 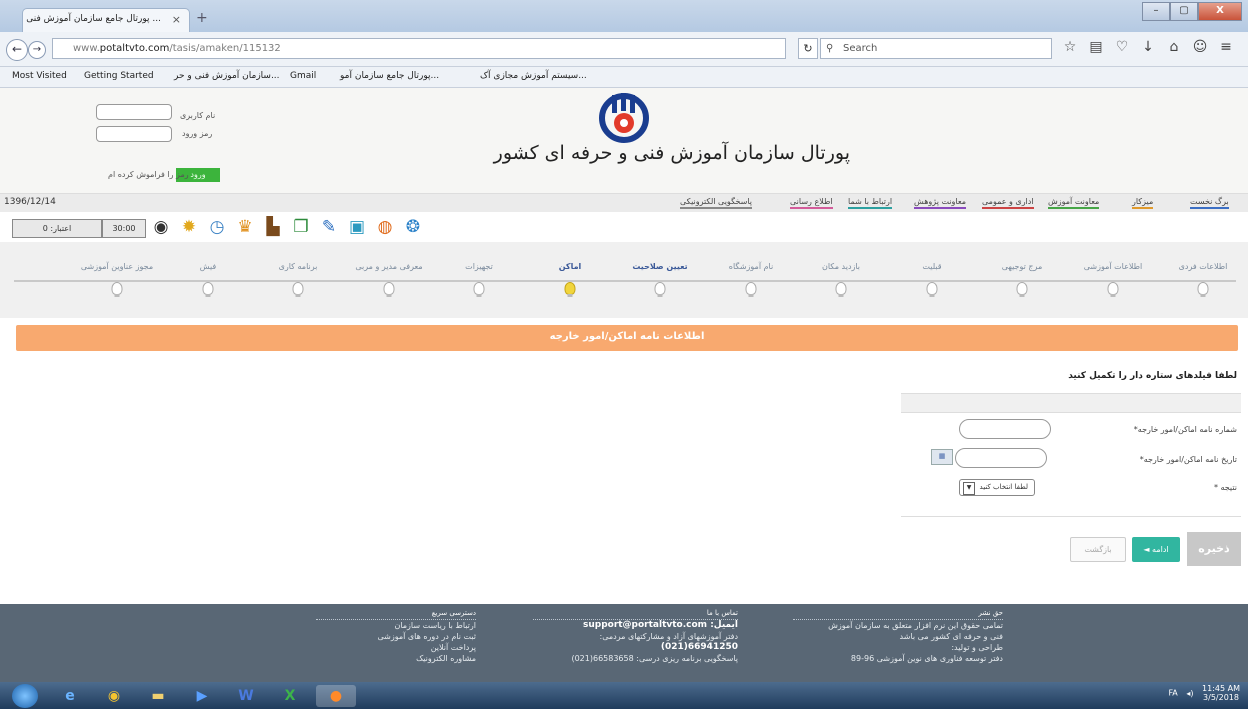 I want to click on password-input, so click(x=134, y=134).